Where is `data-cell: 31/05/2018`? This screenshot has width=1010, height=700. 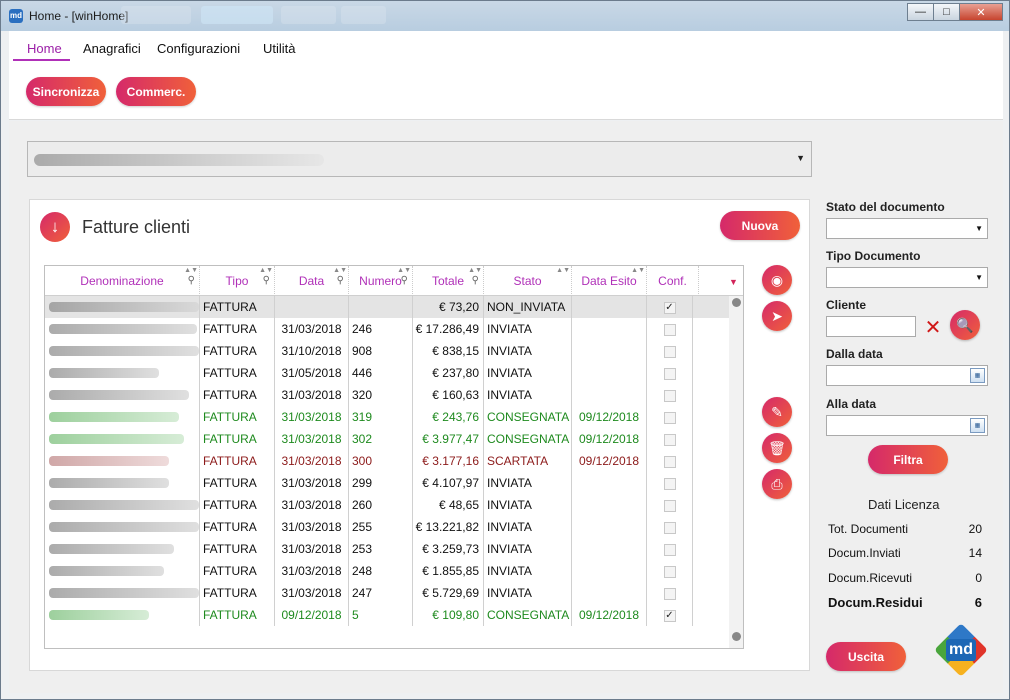 data-cell: 31/05/2018 is located at coordinates (312, 373).